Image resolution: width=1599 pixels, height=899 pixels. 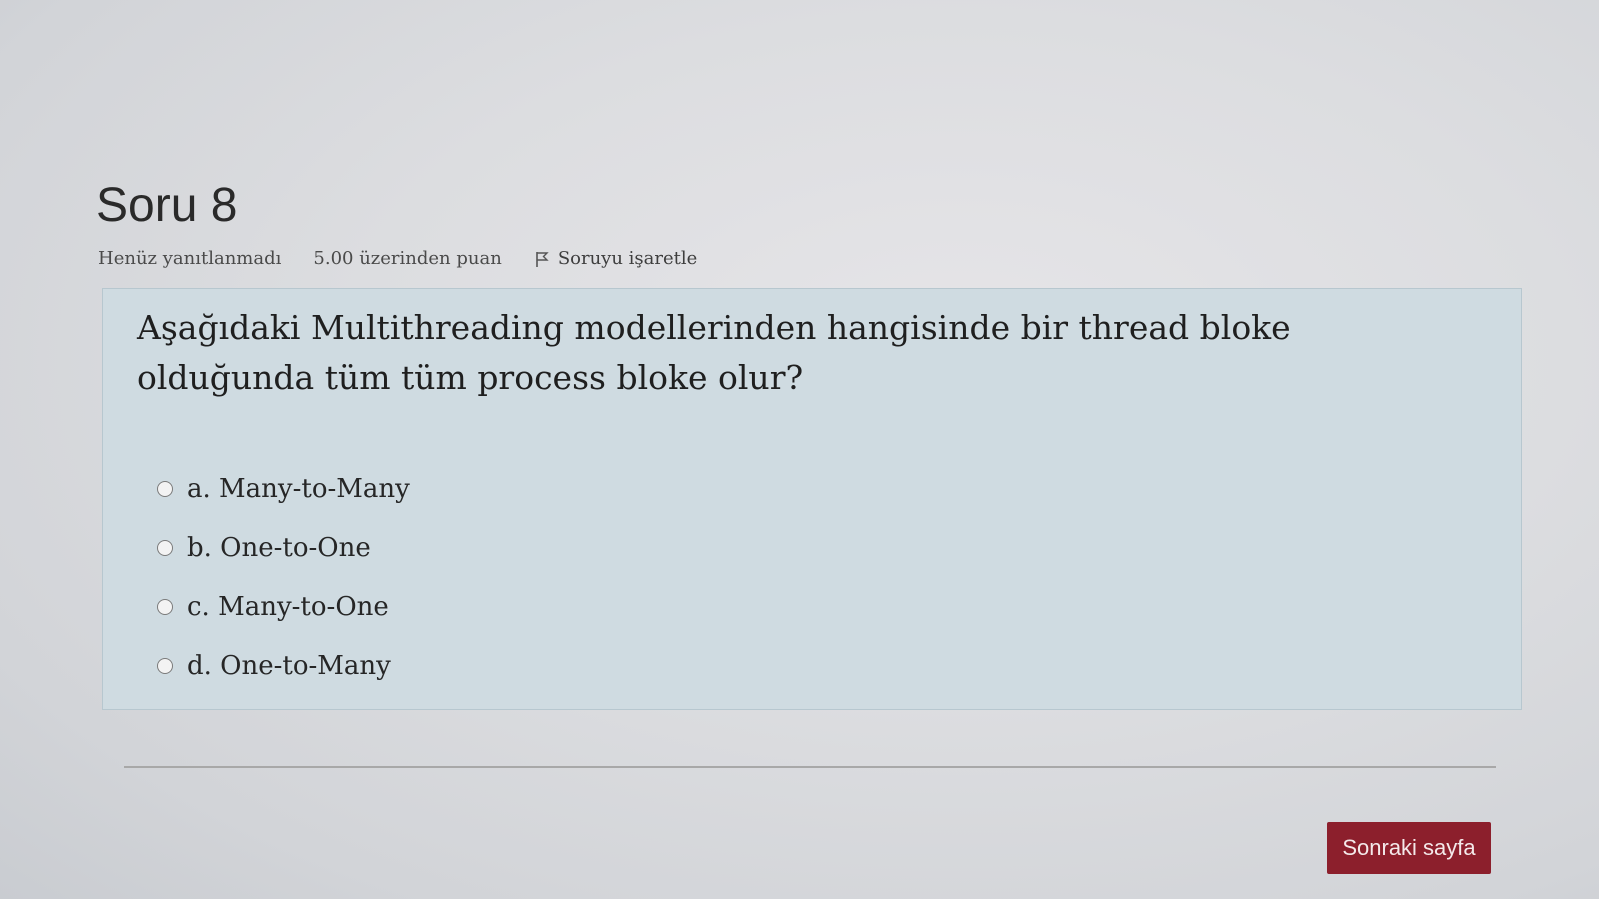 I want to click on divider, so click(x=810, y=767).